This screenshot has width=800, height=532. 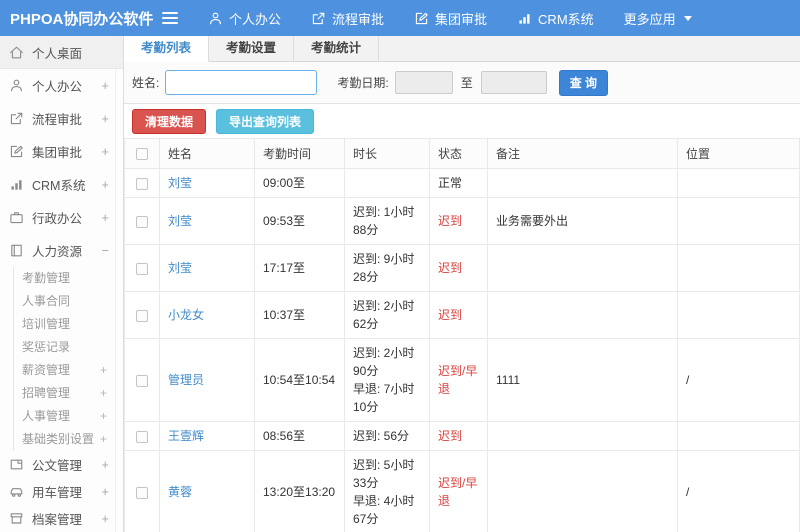 What do you see at coordinates (462, 221) in the screenshot?
I see `table-row: 刘莹 09:53至 迟到: 1小时88分 迟到 业务需要外出` at bounding box center [462, 221].